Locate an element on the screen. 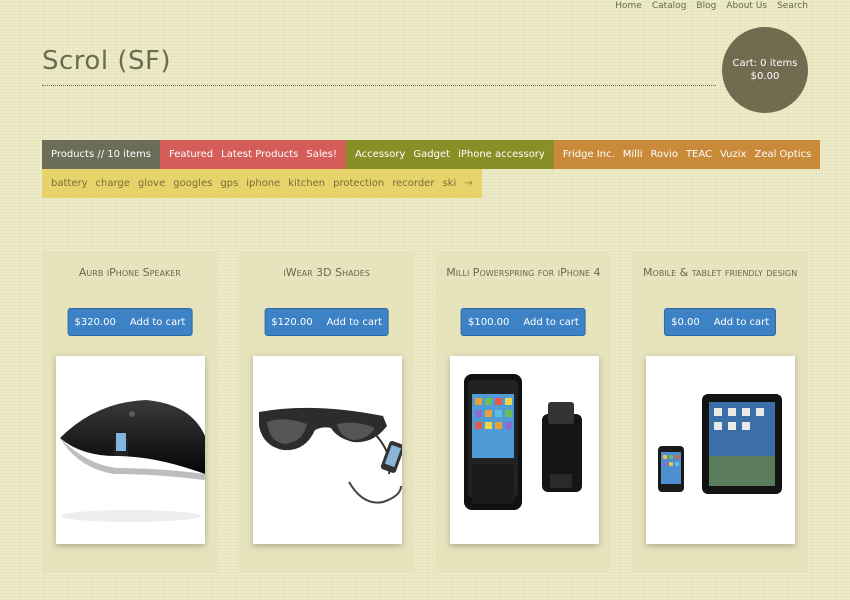 Image resolution: width=850 pixels, height=600 pixels. product-card: iWear 3D Shades $120.00 Add to cart is located at coordinates (326, 412).